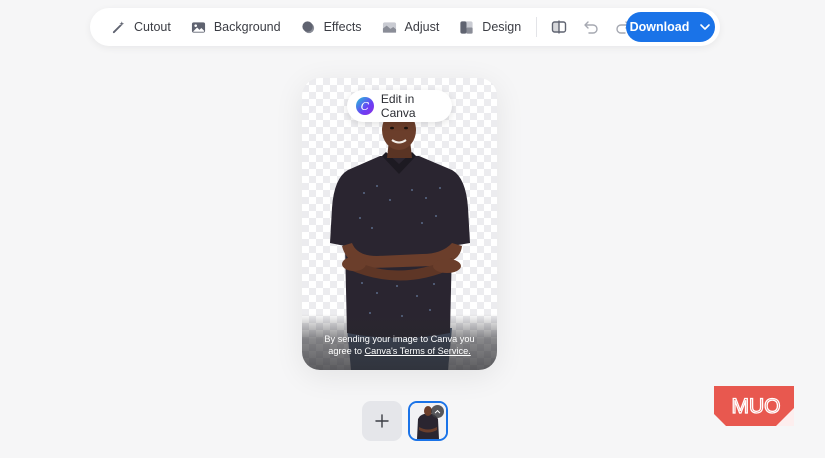 The width and height of the screenshot is (825, 458). I want to click on editor-toolbar: Cutout Background Effects Adjust Design, so click(405, 27).